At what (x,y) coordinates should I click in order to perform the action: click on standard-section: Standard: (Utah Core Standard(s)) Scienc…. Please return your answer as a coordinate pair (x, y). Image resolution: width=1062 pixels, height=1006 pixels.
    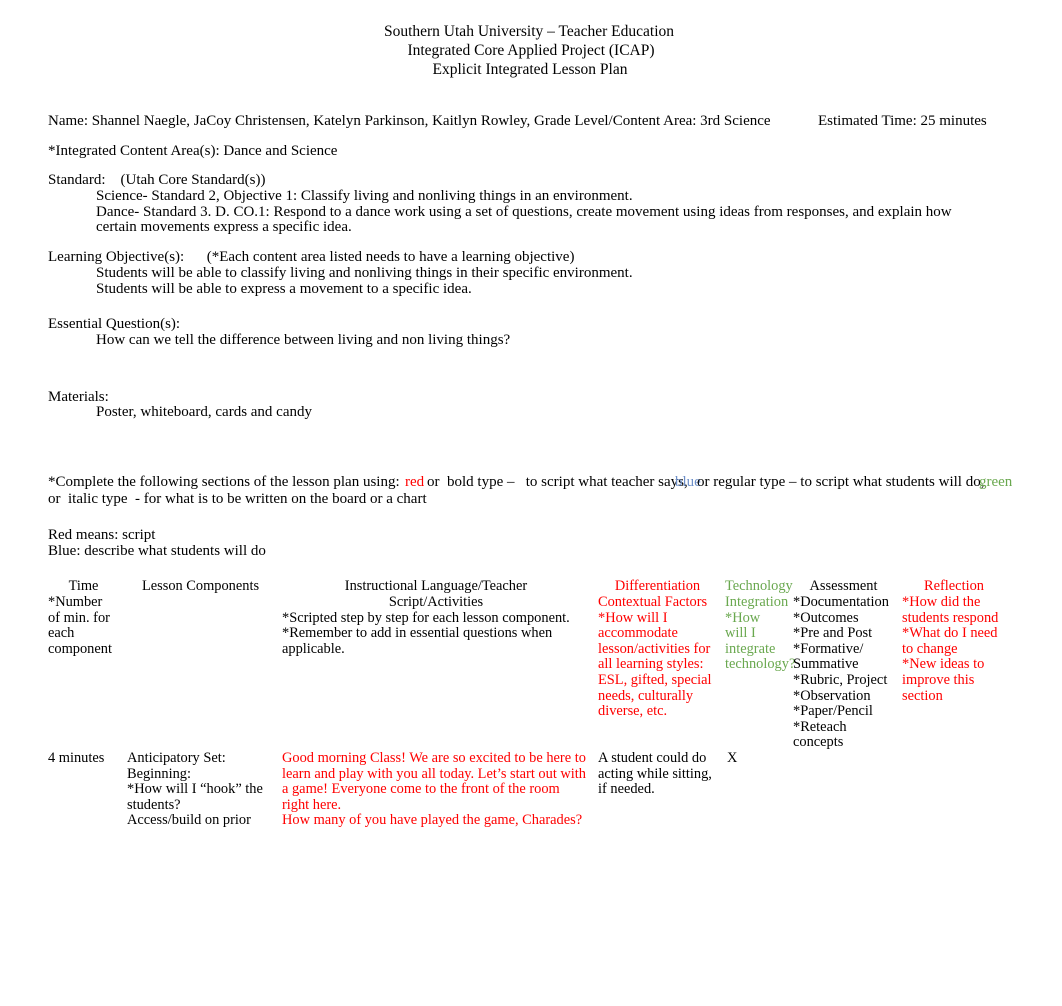
    Looking at the image, I should click on (531, 204).